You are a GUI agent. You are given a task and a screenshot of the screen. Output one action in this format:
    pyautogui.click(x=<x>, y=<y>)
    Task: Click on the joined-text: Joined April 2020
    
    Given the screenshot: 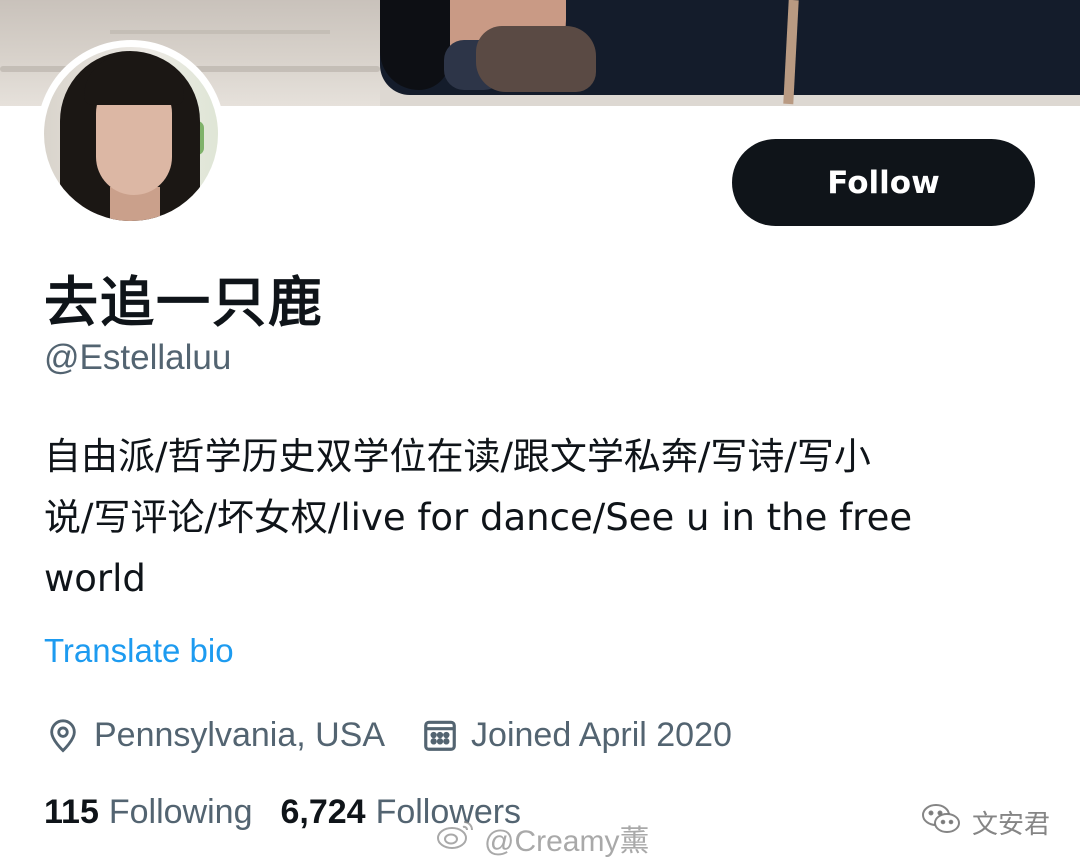 What is the action you would take?
    pyautogui.click(x=601, y=734)
    